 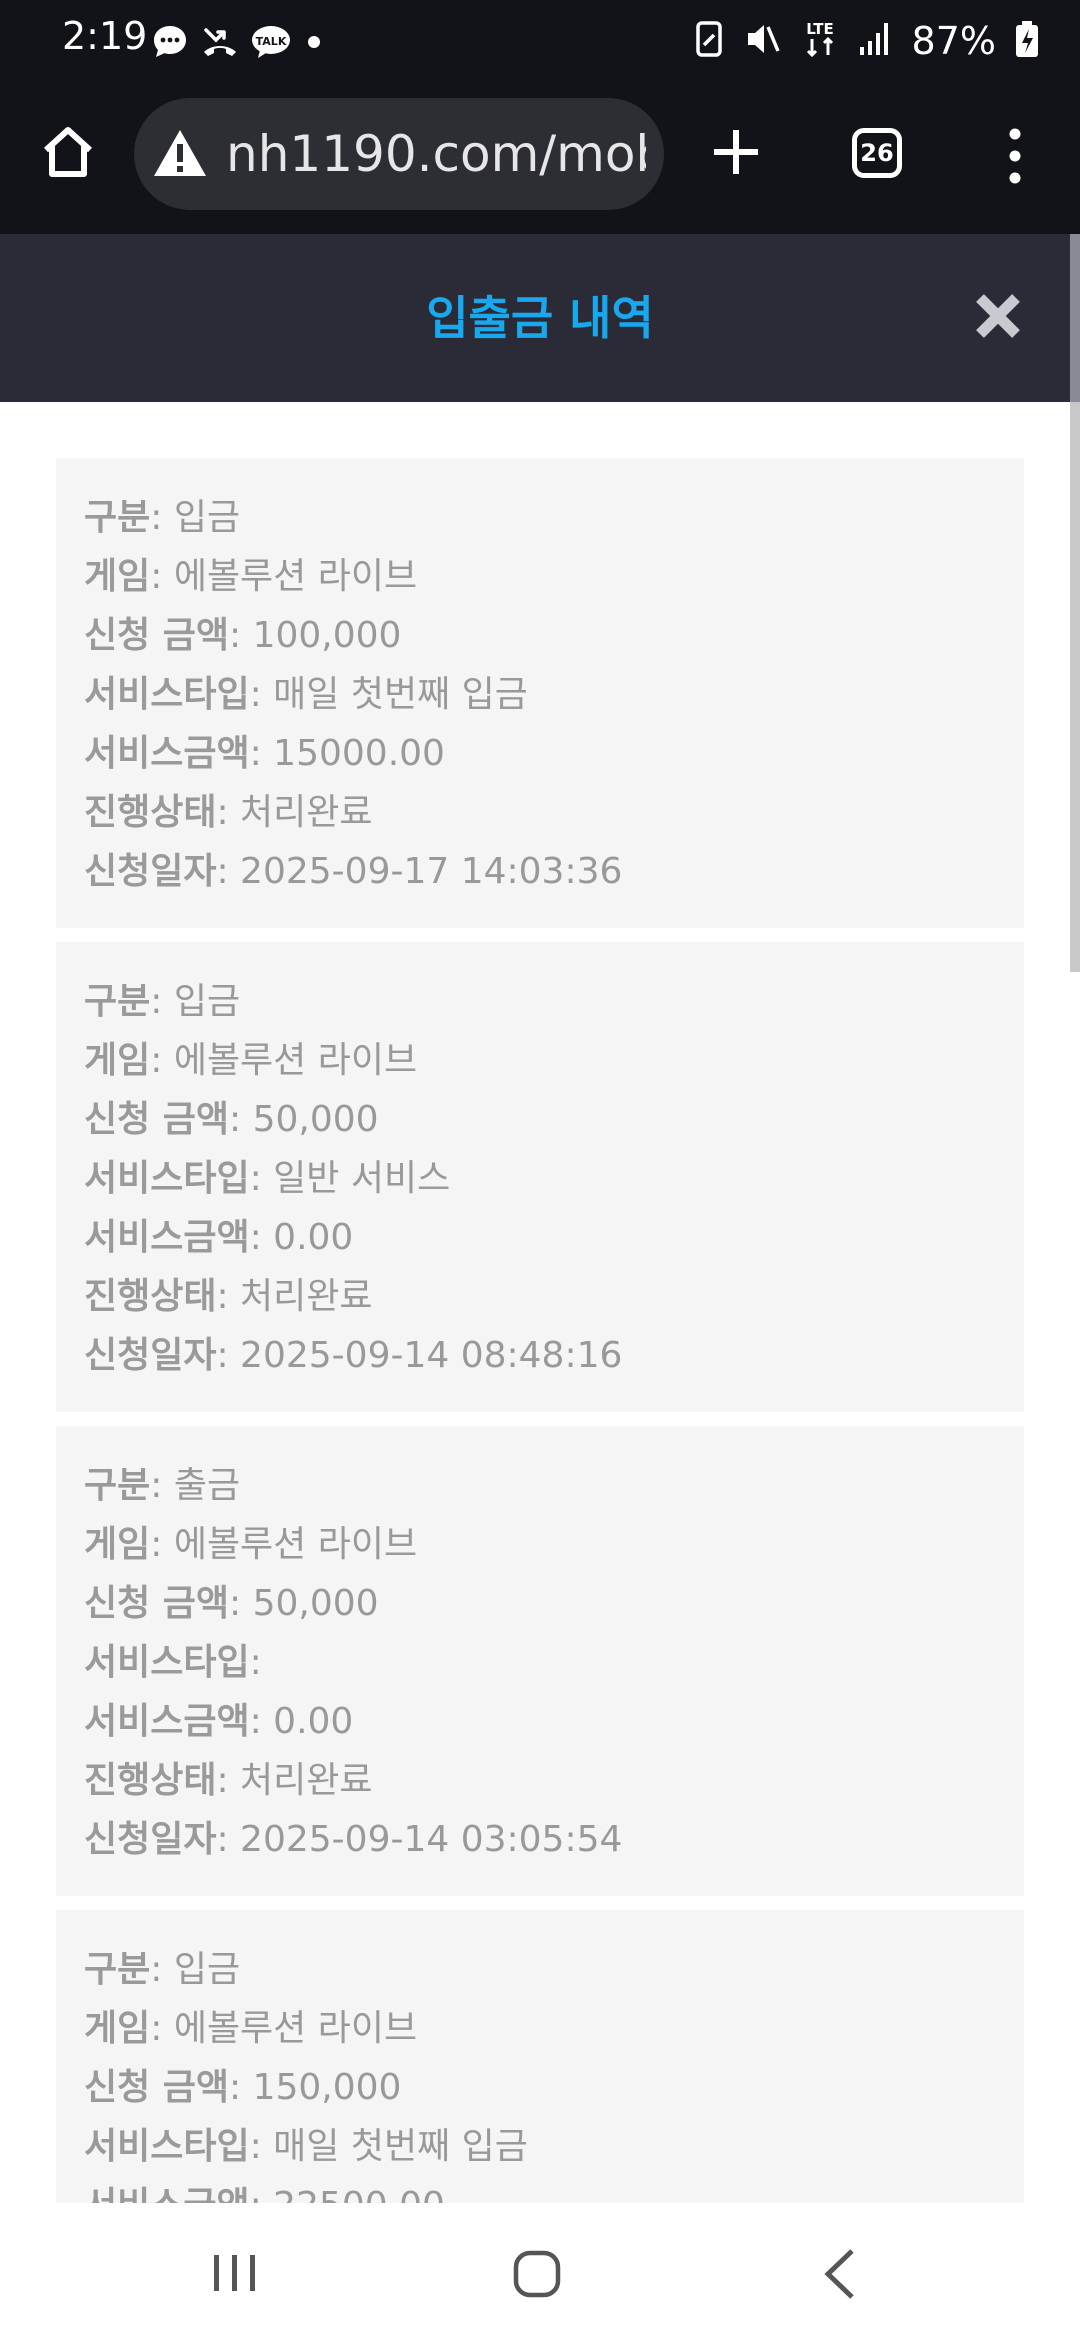 I want to click on message-icon, so click(x=170, y=42).